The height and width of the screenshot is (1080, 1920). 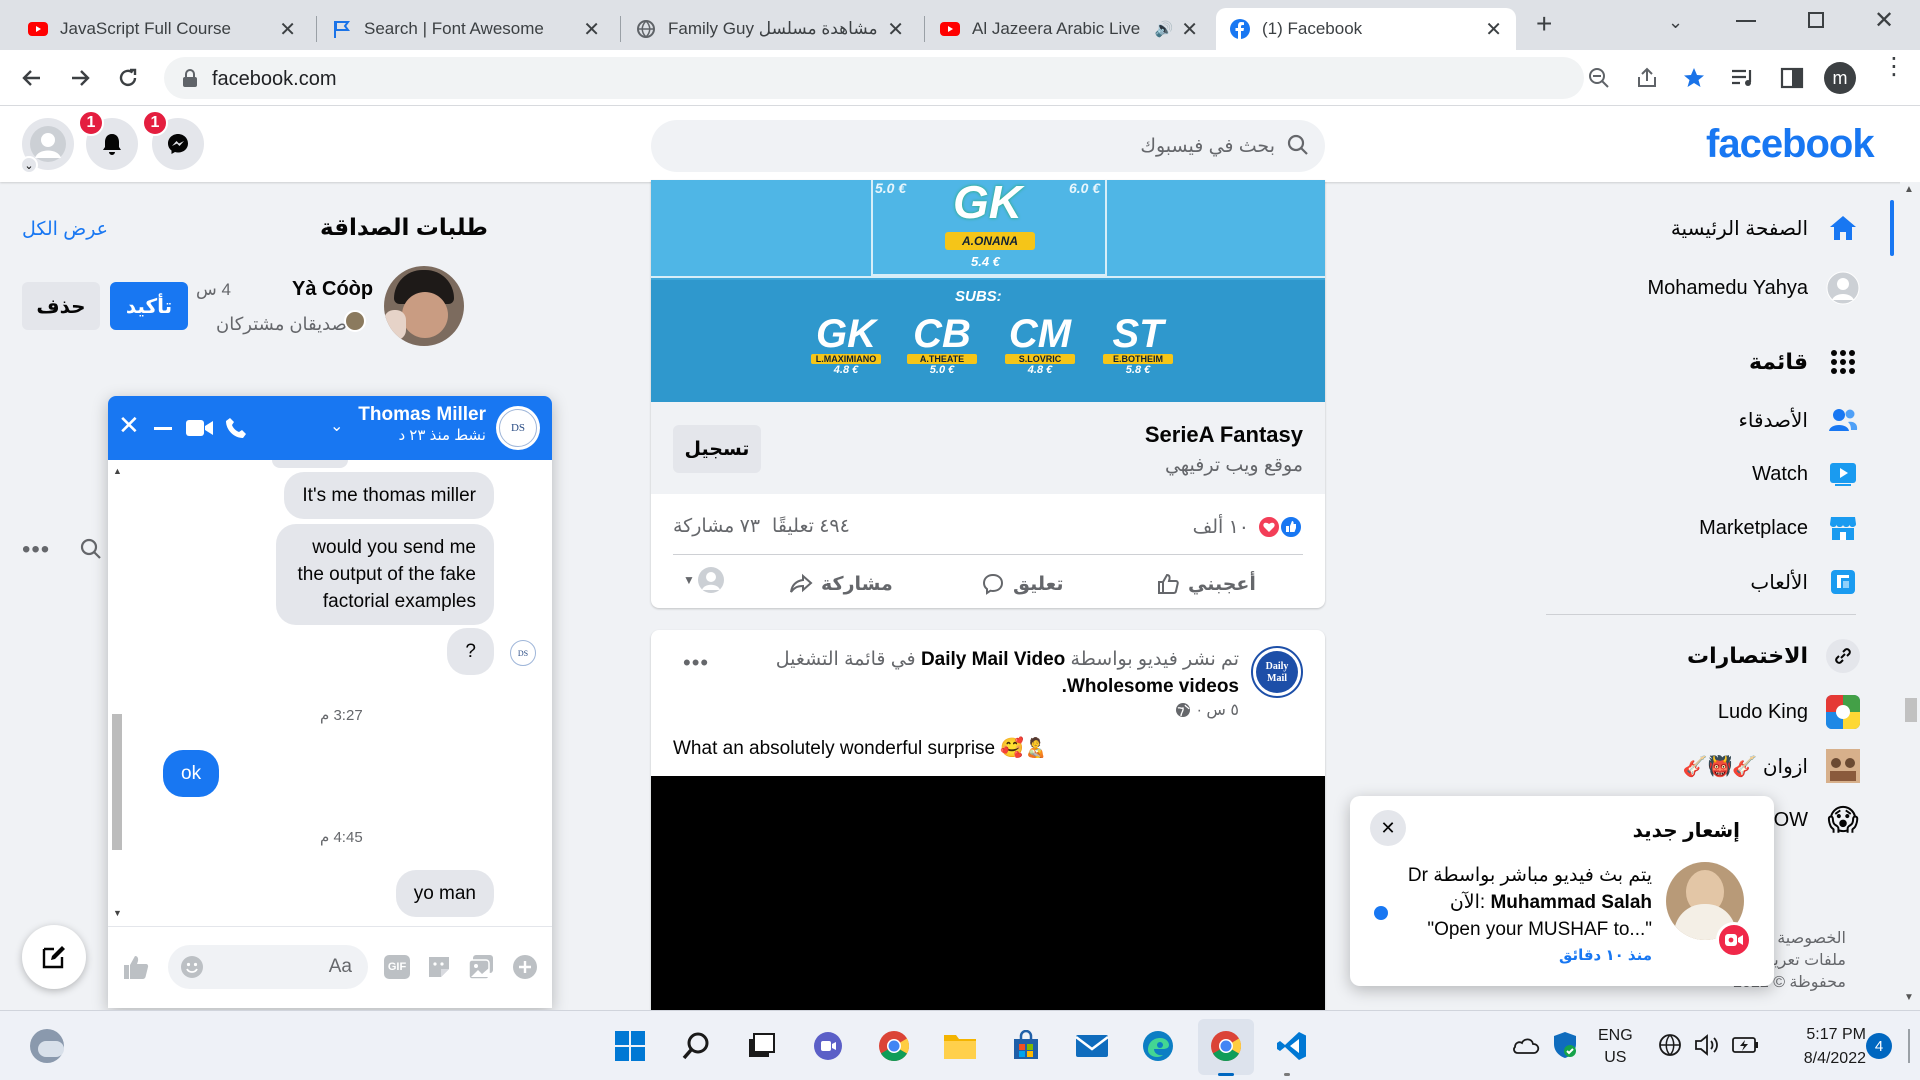 What do you see at coordinates (1894, 67) in the screenshot?
I see `more-menu-icon: ⋮` at bounding box center [1894, 67].